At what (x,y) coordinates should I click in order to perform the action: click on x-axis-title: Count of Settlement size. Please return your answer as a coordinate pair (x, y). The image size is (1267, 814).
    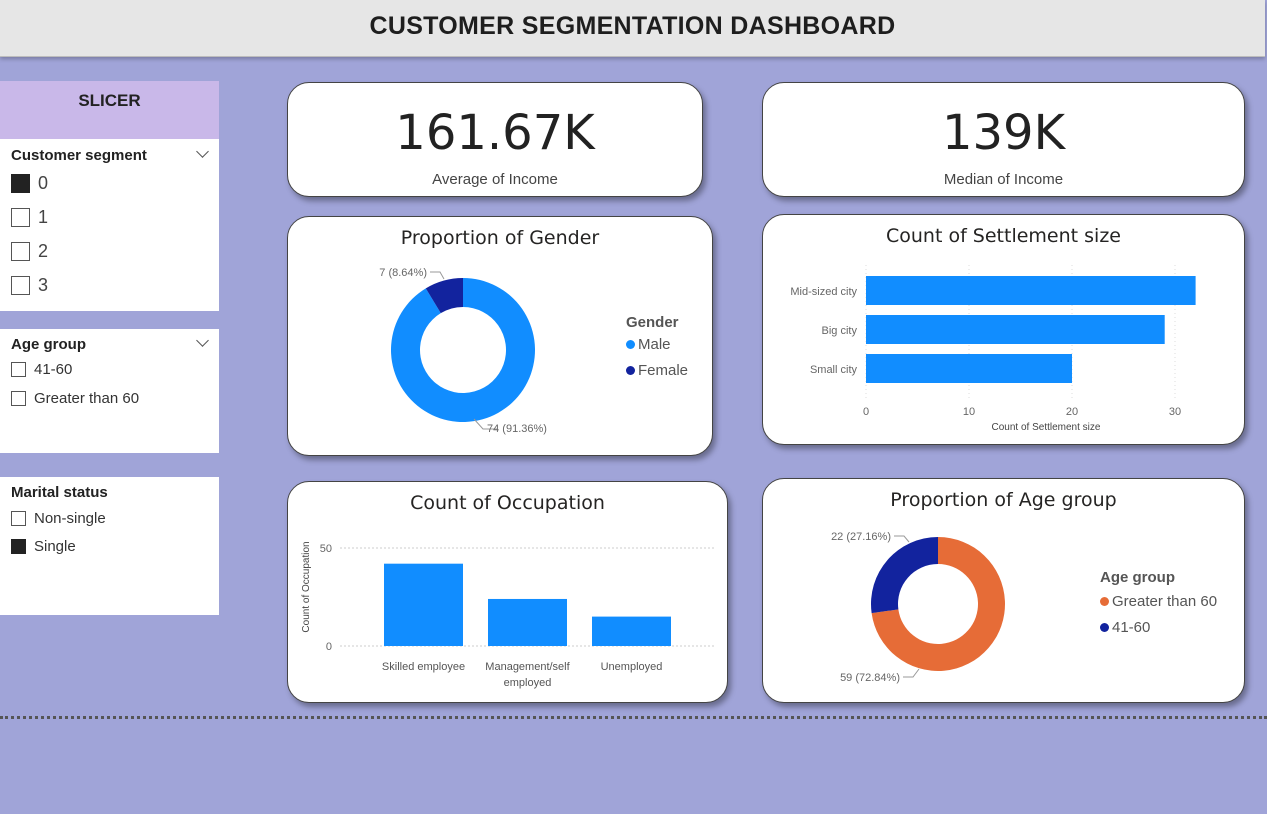
    Looking at the image, I should click on (1046, 427).